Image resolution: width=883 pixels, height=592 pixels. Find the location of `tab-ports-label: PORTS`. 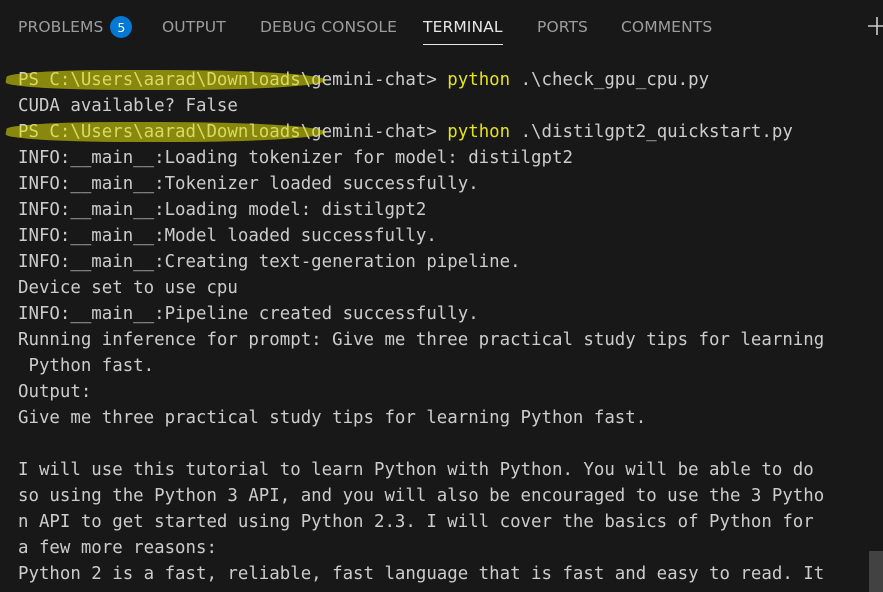

tab-ports-label: PORTS is located at coordinates (562, 27).